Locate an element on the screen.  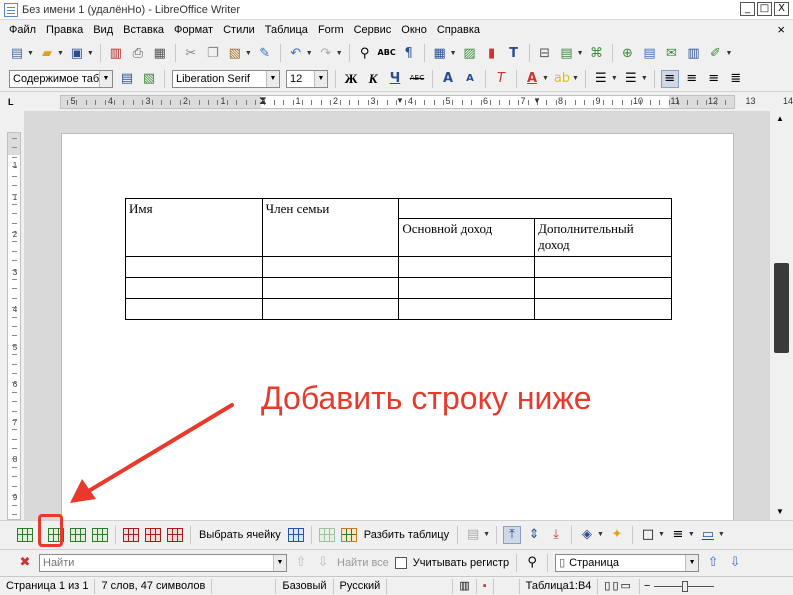
special-character-icon: ⌘ is located at coordinates (597, 53).